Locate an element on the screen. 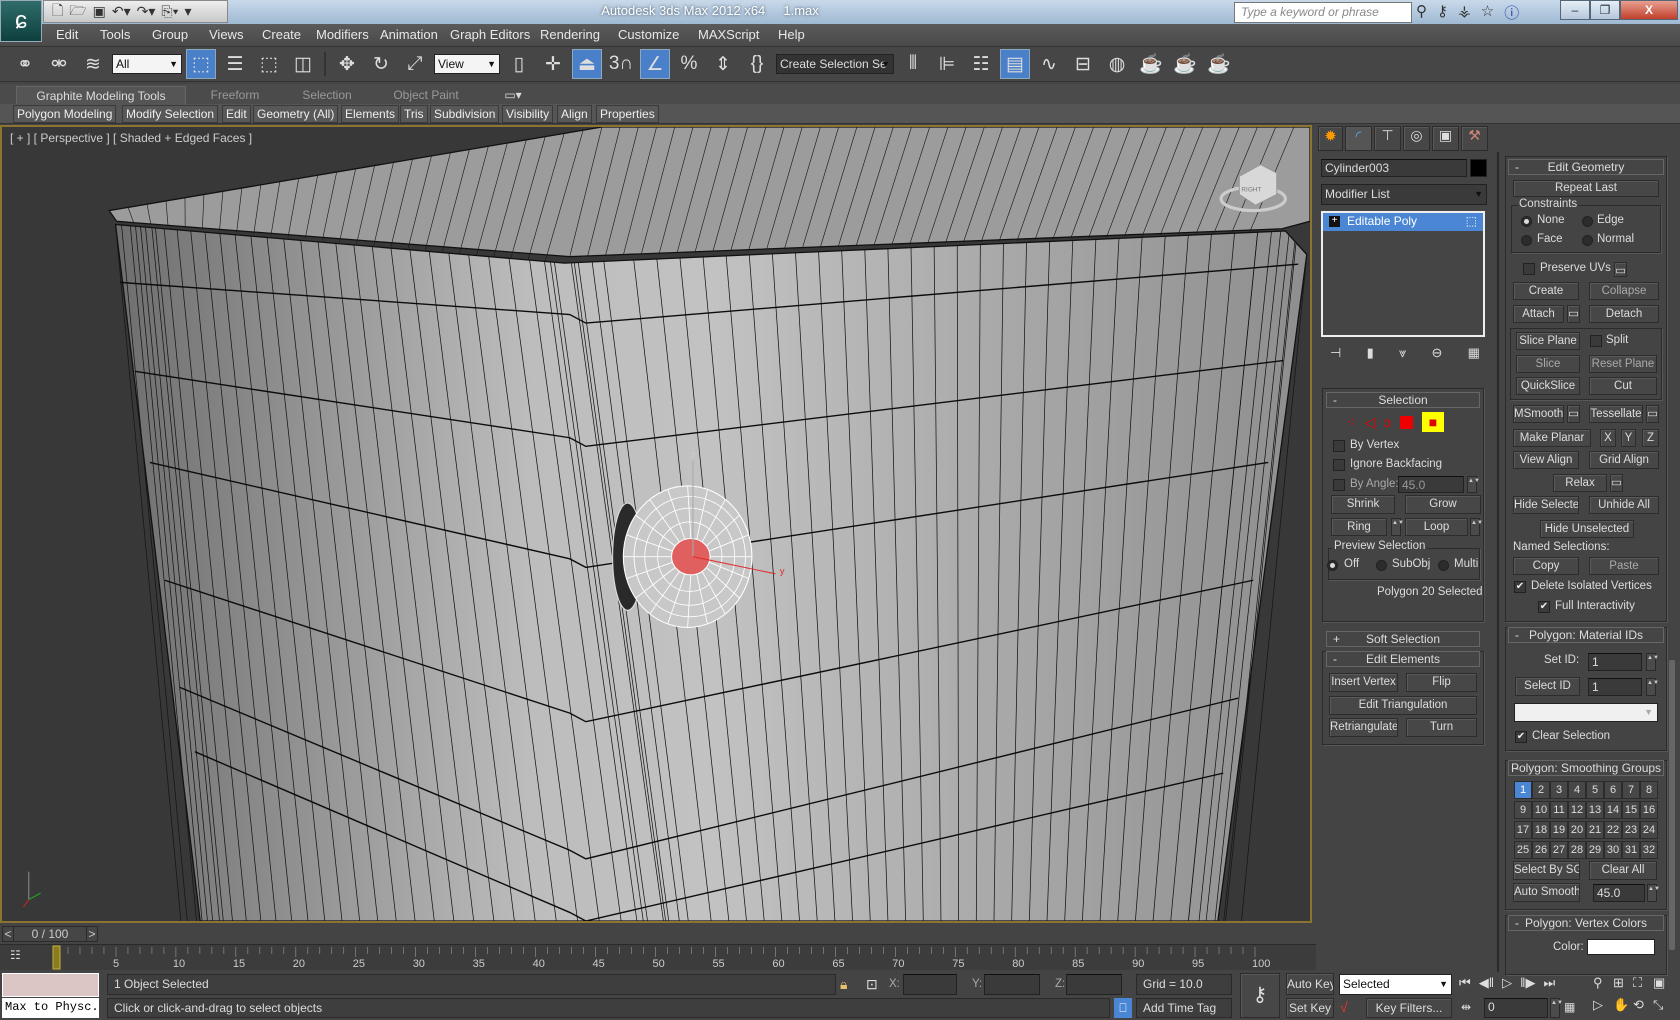  by-angle-spinner: ▲▼ is located at coordinates (1473, 484).